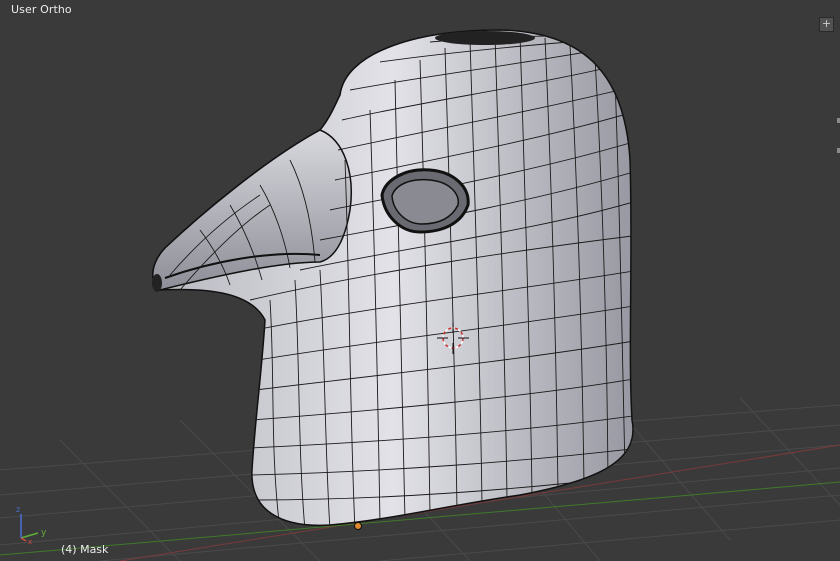 This screenshot has height=561, width=840. Describe the element at coordinates (85, 549) in the screenshot. I see `active-object-label: (4) Mask` at that location.